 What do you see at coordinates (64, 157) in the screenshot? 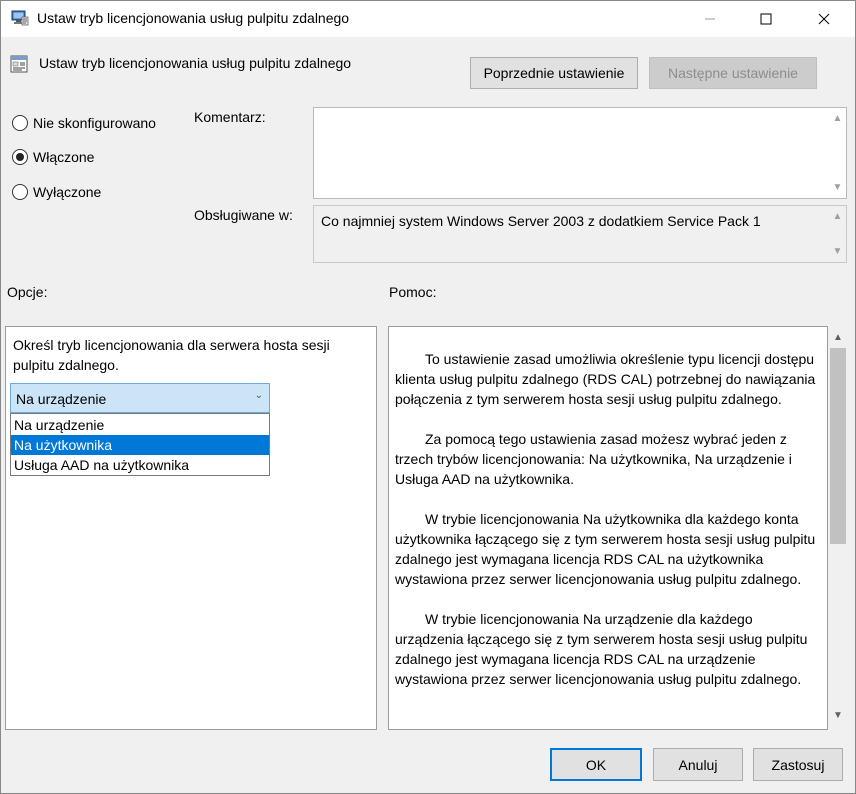
I see `radio-label: Włączone` at bounding box center [64, 157].